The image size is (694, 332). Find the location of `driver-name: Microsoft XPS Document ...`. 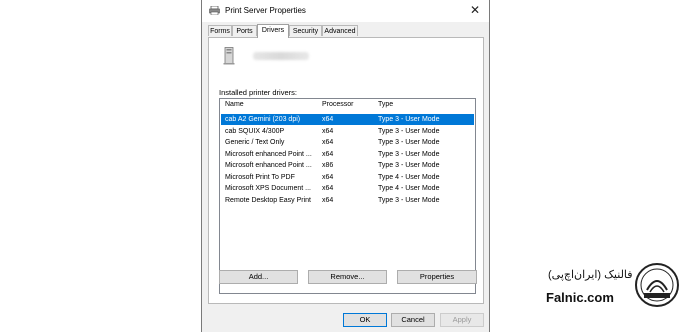

driver-name: Microsoft XPS Document ... is located at coordinates (268, 188).